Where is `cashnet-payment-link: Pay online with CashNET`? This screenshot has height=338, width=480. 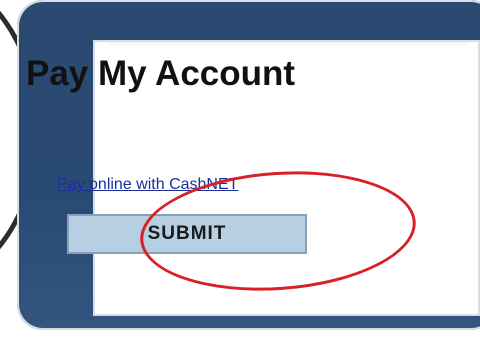
cashnet-payment-link: Pay online with CashNET is located at coordinates (147, 185).